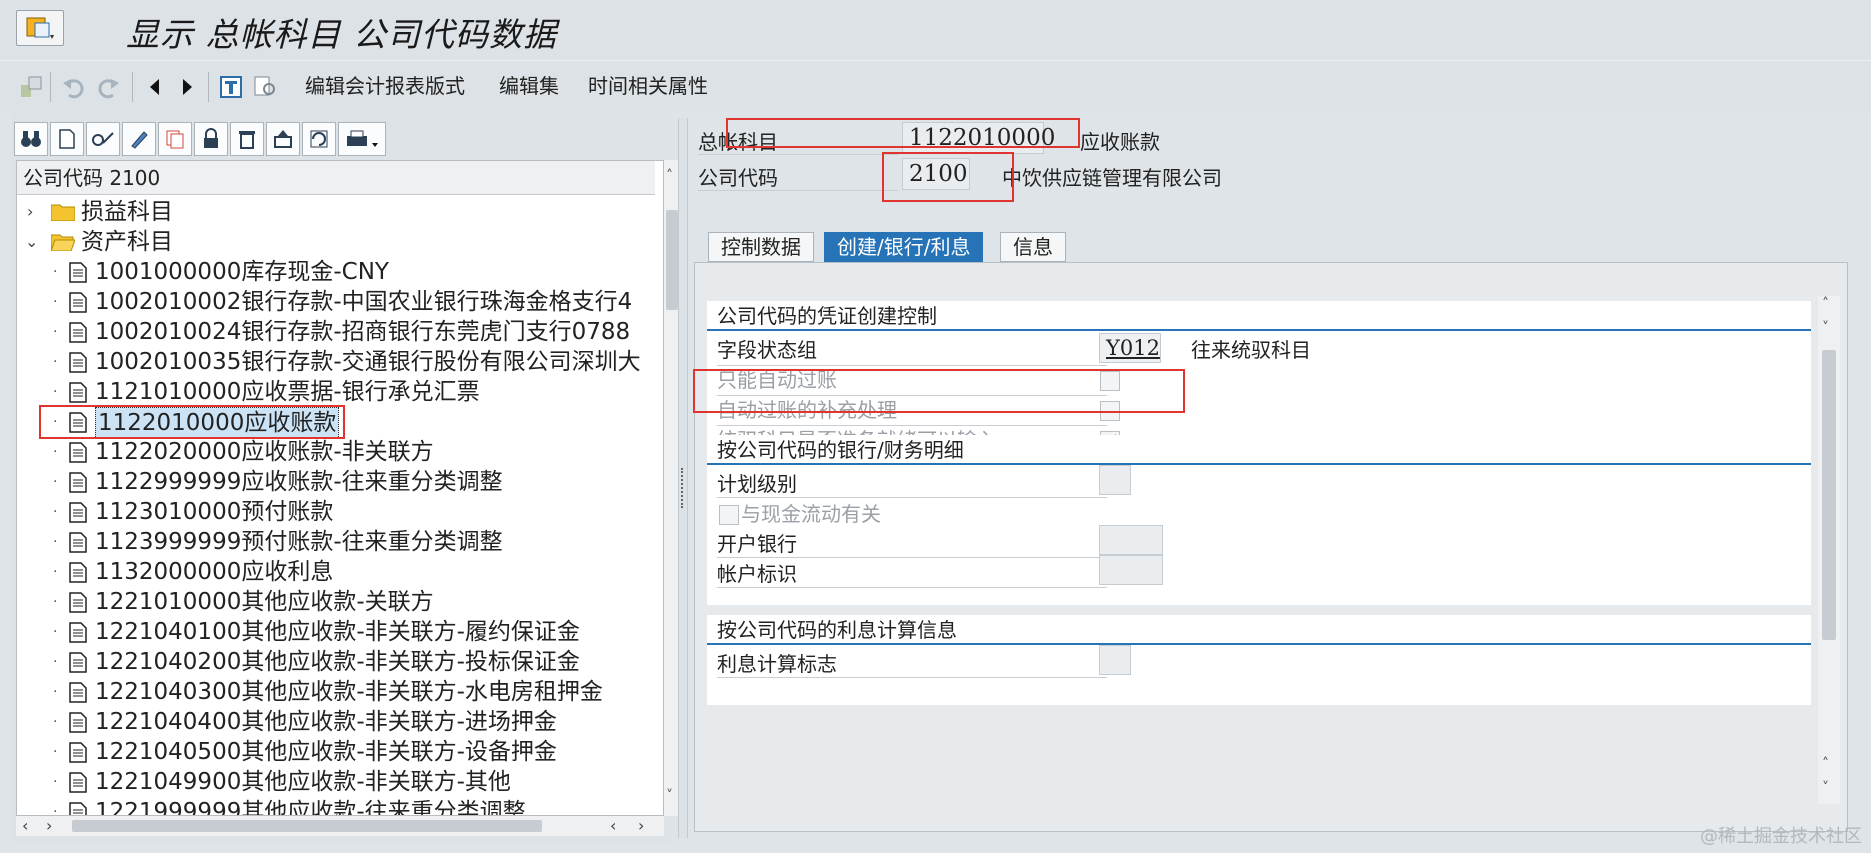  I want to click on tree-item: · 1221999999其他应收款-往来重分类调整, so click(337, 806).